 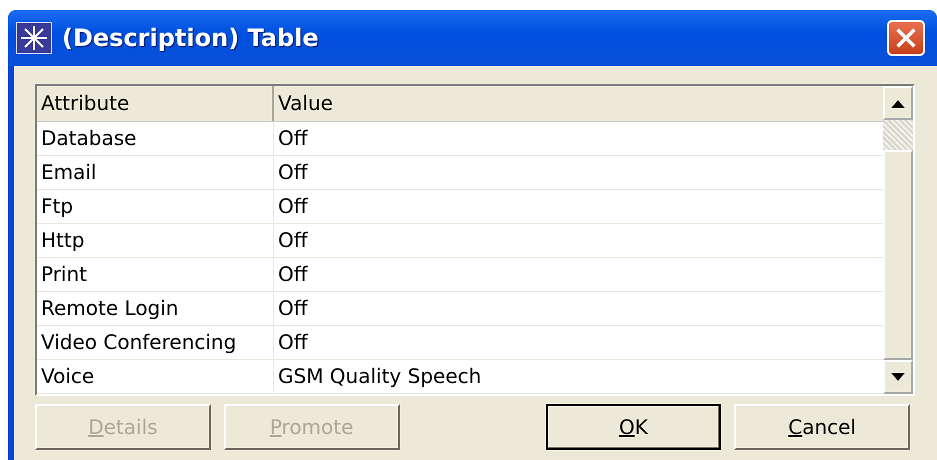 I want to click on scroll-down-button, so click(x=898, y=377).